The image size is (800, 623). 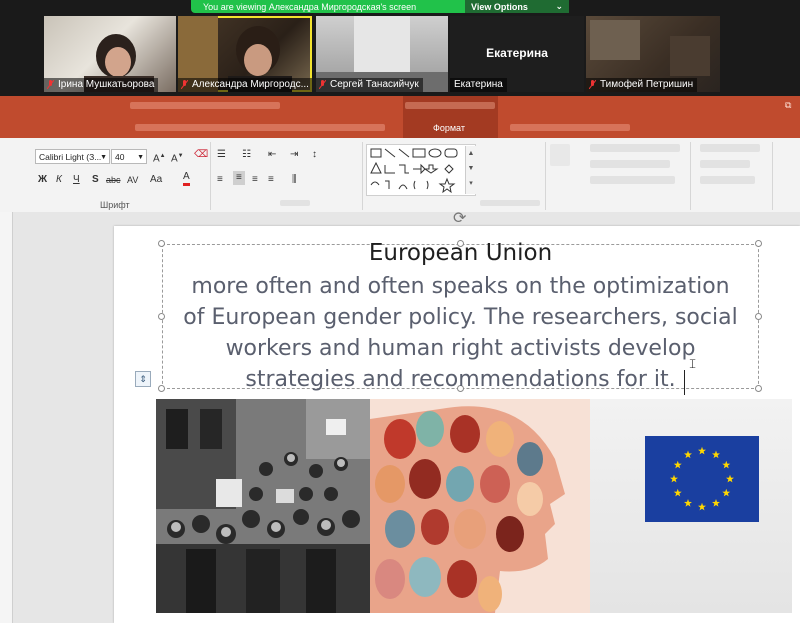 I want to click on diversity-heads-illustration, so click(x=480, y=506).